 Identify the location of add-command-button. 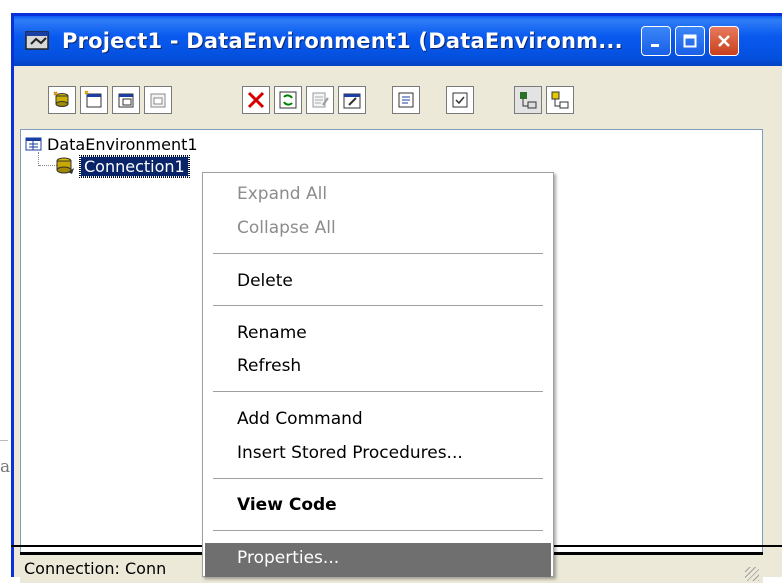
(94, 100).